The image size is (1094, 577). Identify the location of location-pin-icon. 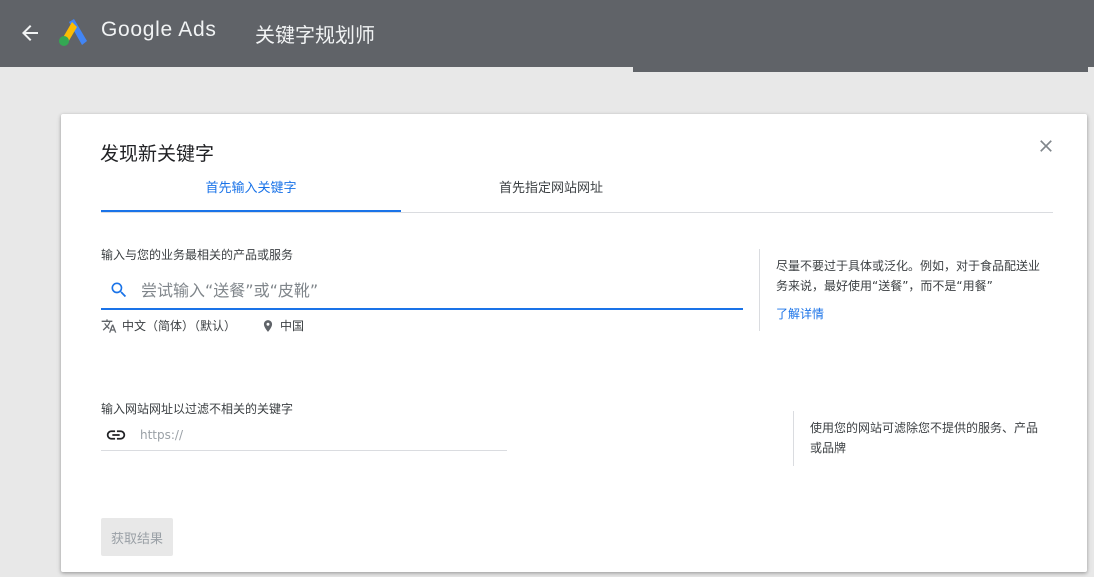
(268, 325).